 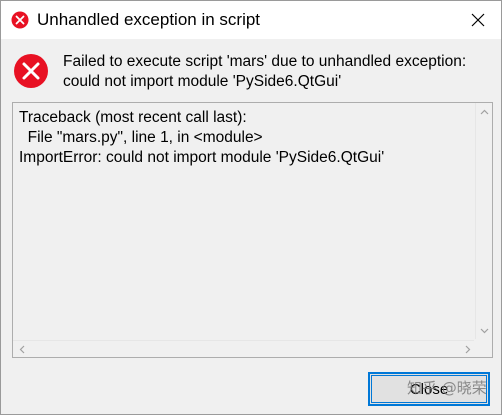 I want to click on window-title: Unhandled exception in script, so click(x=149, y=19).